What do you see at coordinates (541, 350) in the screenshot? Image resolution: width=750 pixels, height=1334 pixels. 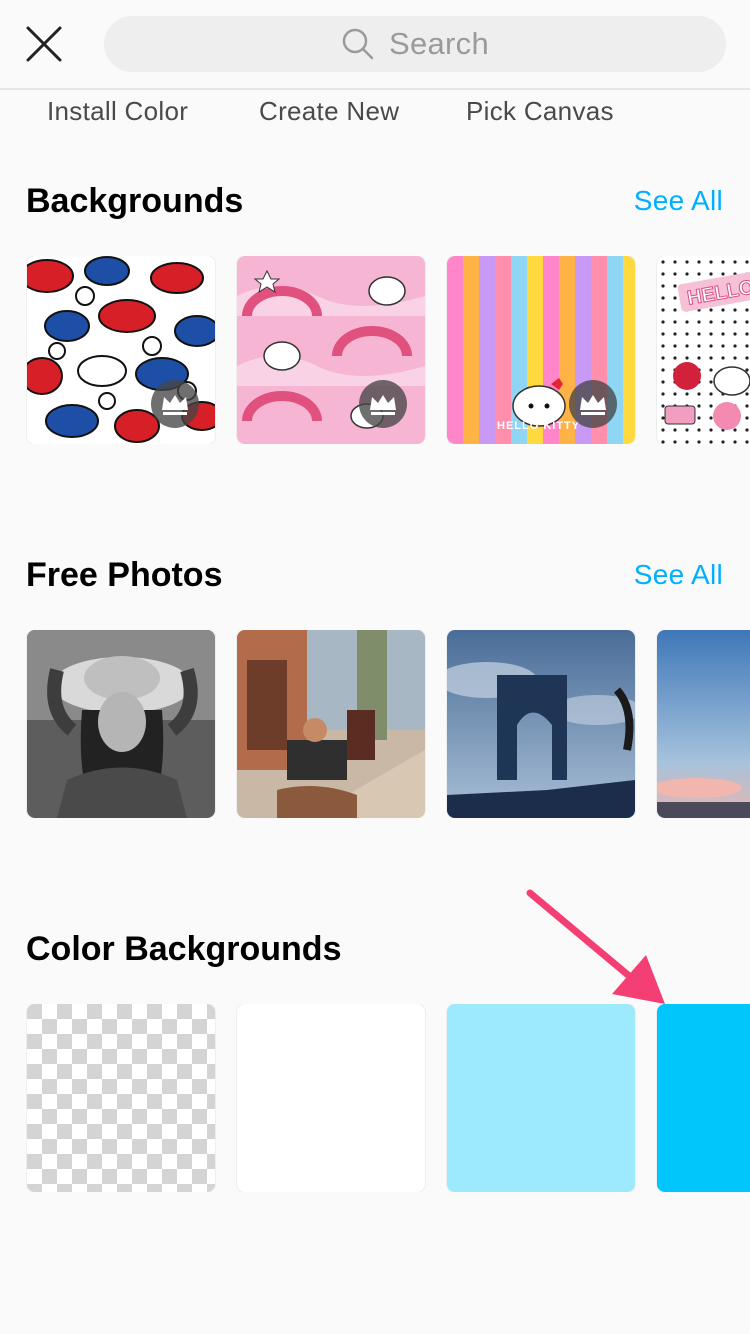 I see `background-thumb-rainbow-stripes: HELLO KITTY` at bounding box center [541, 350].